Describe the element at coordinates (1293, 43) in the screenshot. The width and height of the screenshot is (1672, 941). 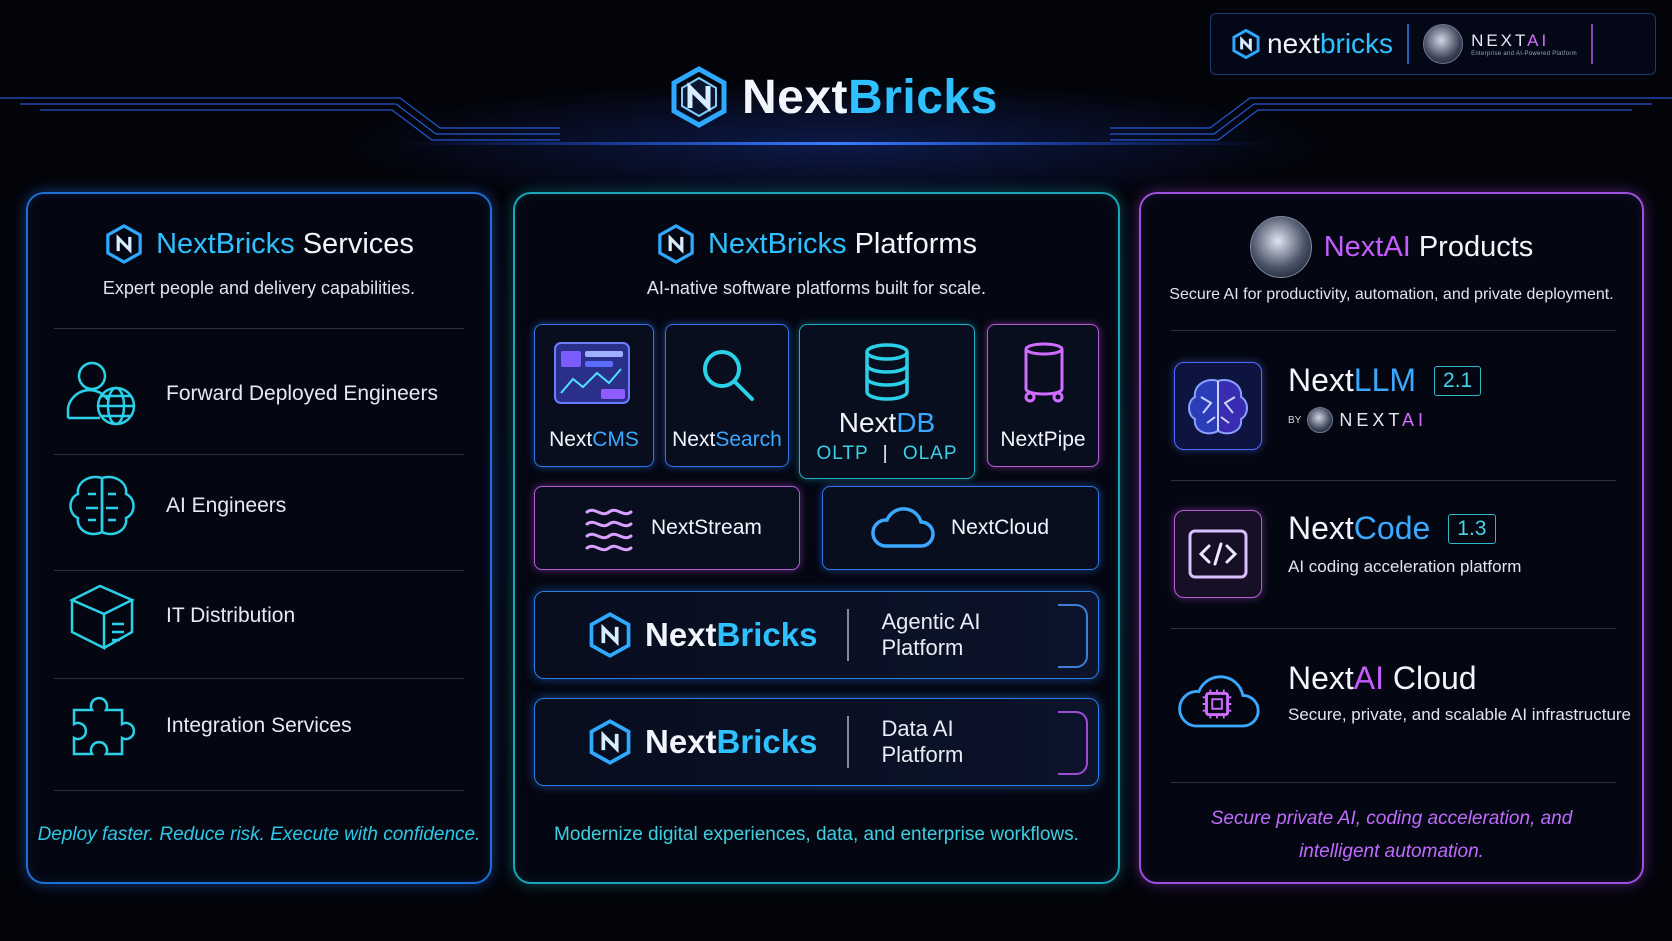
I see `partner-nb-prefix: next` at that location.